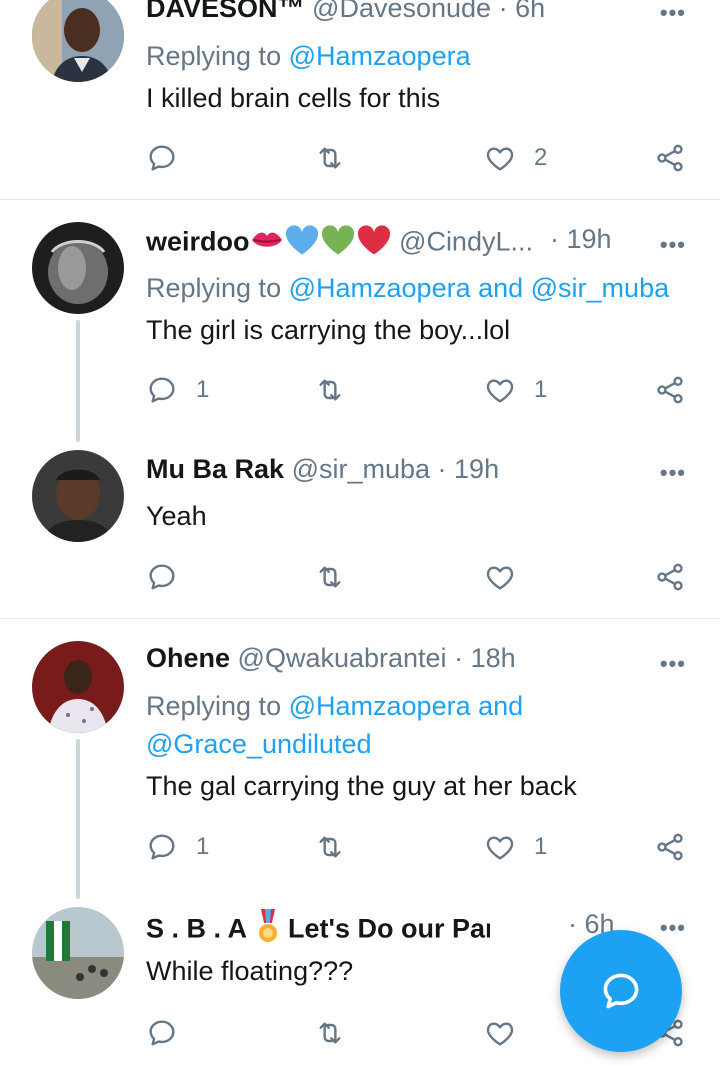 The image size is (720, 1066). I want to click on red-heart-icon, so click(374, 243).